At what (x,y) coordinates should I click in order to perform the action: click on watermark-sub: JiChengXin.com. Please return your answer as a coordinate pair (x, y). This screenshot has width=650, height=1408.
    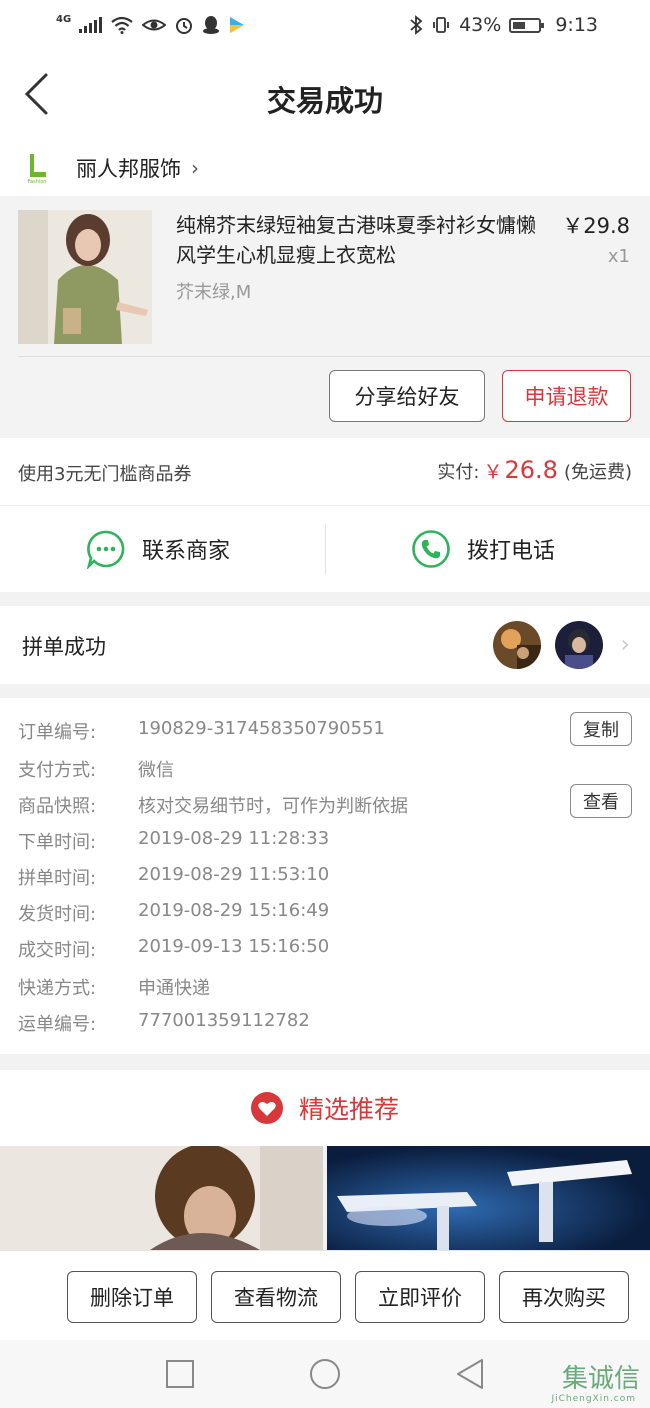
    Looking at the image, I should click on (593, 1399).